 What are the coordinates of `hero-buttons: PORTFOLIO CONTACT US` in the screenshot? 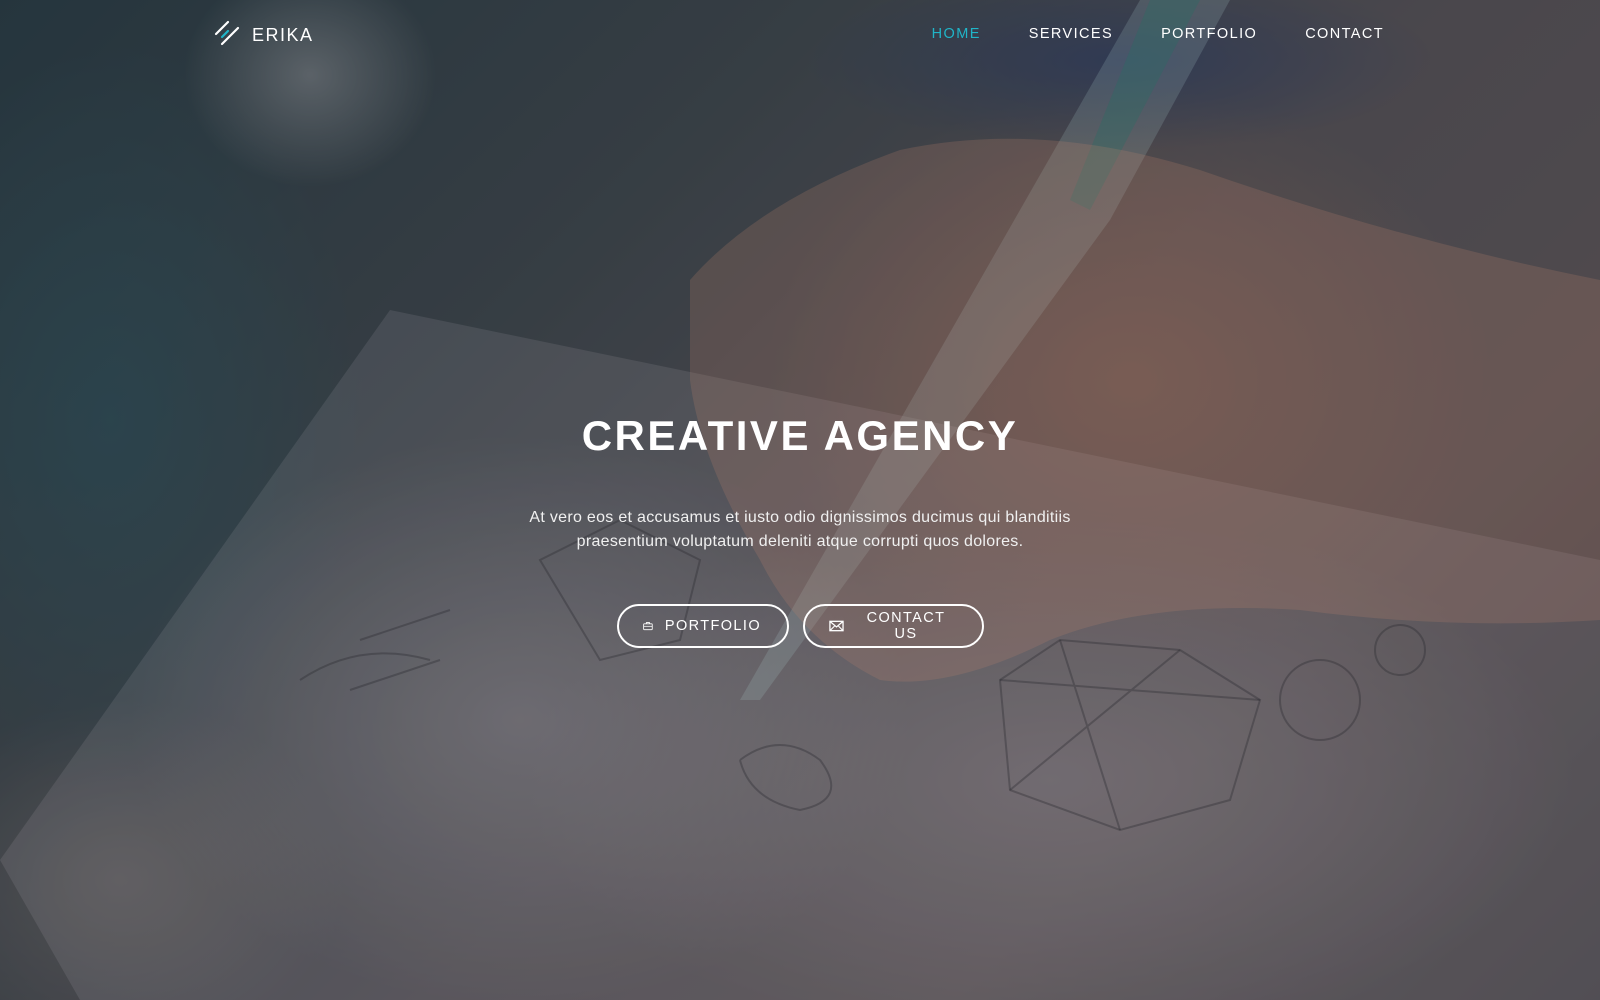 It's located at (800, 626).